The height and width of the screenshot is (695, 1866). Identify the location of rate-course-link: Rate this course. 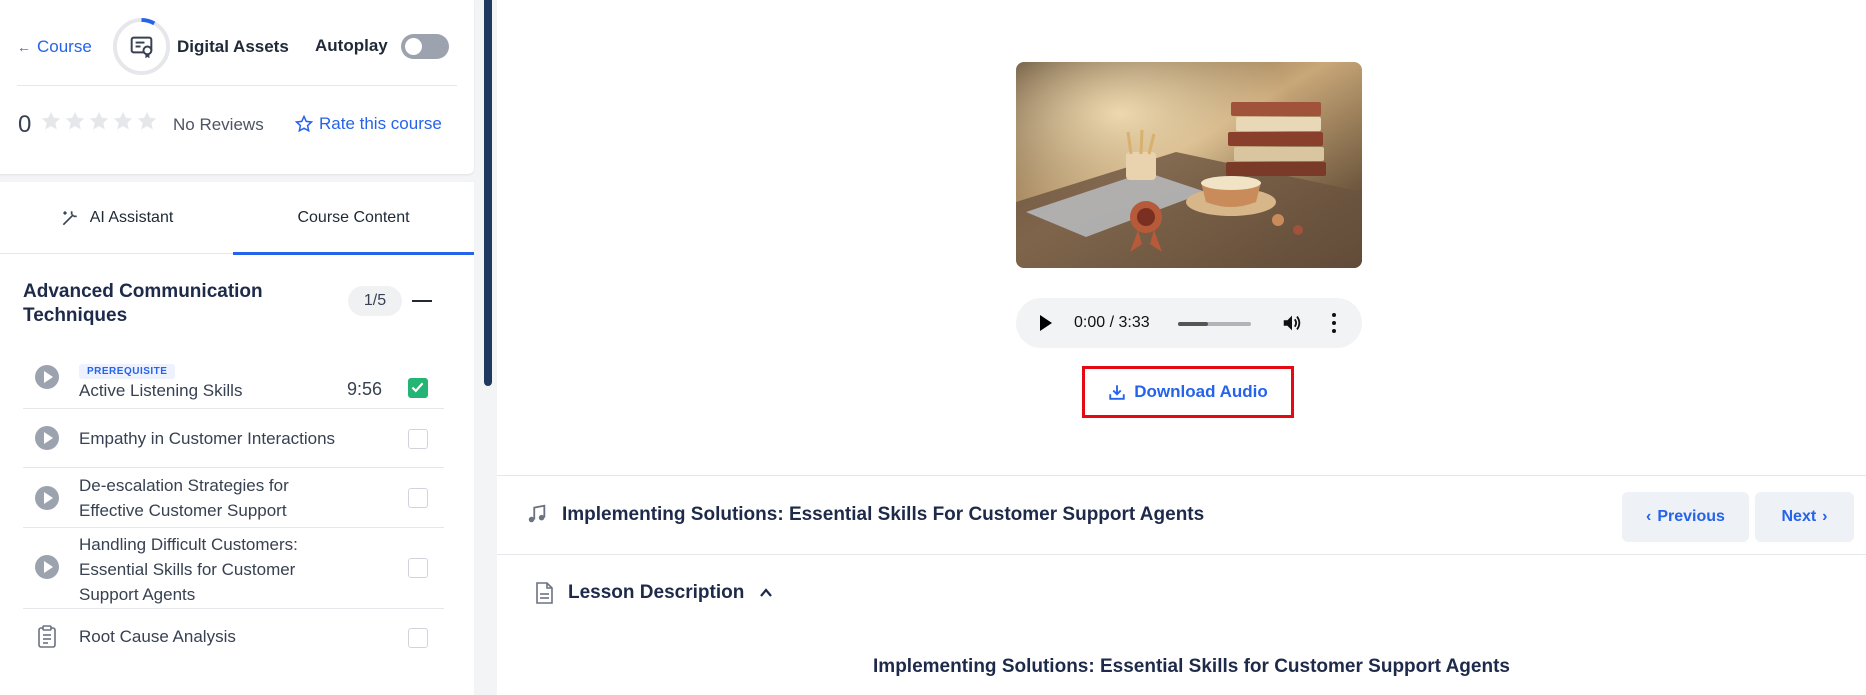
(368, 124).